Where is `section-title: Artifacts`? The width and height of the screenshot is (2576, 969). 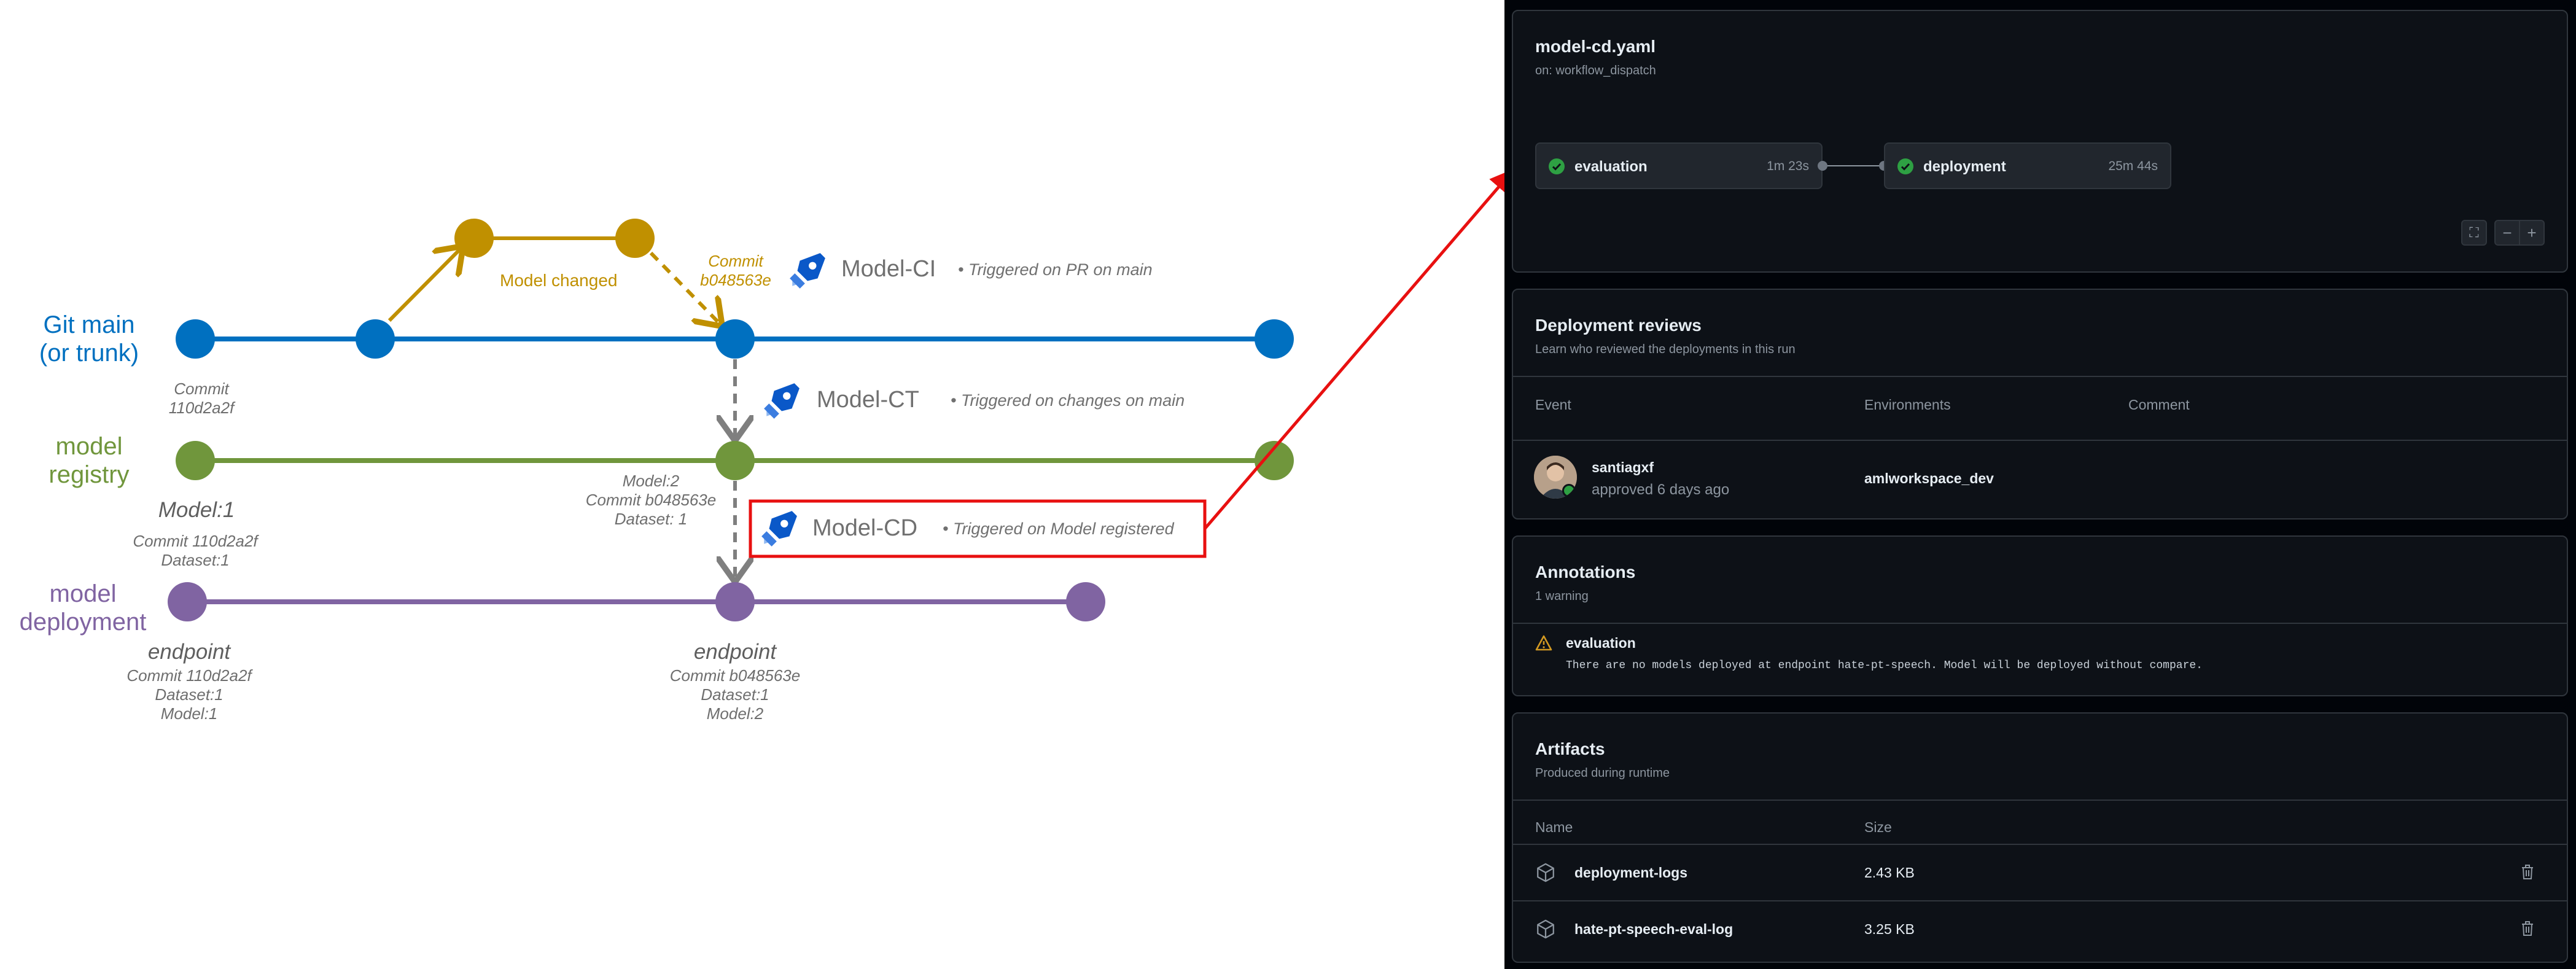
section-title: Artifacts is located at coordinates (1570, 748).